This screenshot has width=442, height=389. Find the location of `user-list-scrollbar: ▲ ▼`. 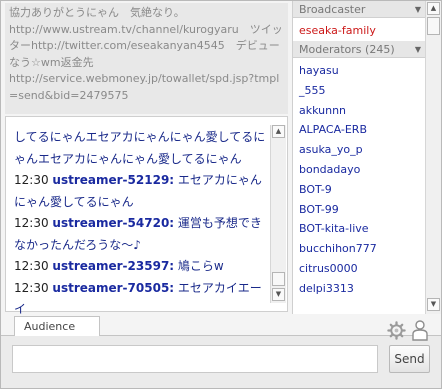

user-list-scrollbar: ▲ ▼ is located at coordinates (433, 157).